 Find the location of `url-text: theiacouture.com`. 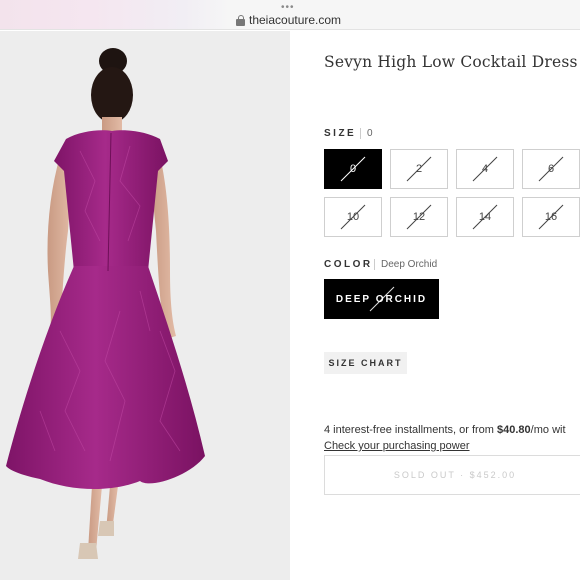

url-text: theiacouture.com is located at coordinates (295, 20).